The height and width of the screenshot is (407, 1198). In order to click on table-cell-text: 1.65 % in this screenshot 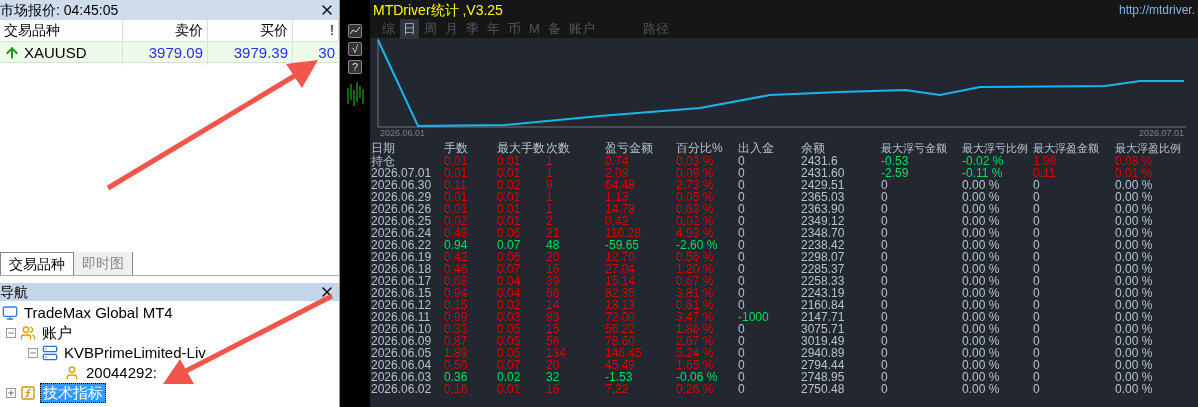, I will do `click(695, 365)`.